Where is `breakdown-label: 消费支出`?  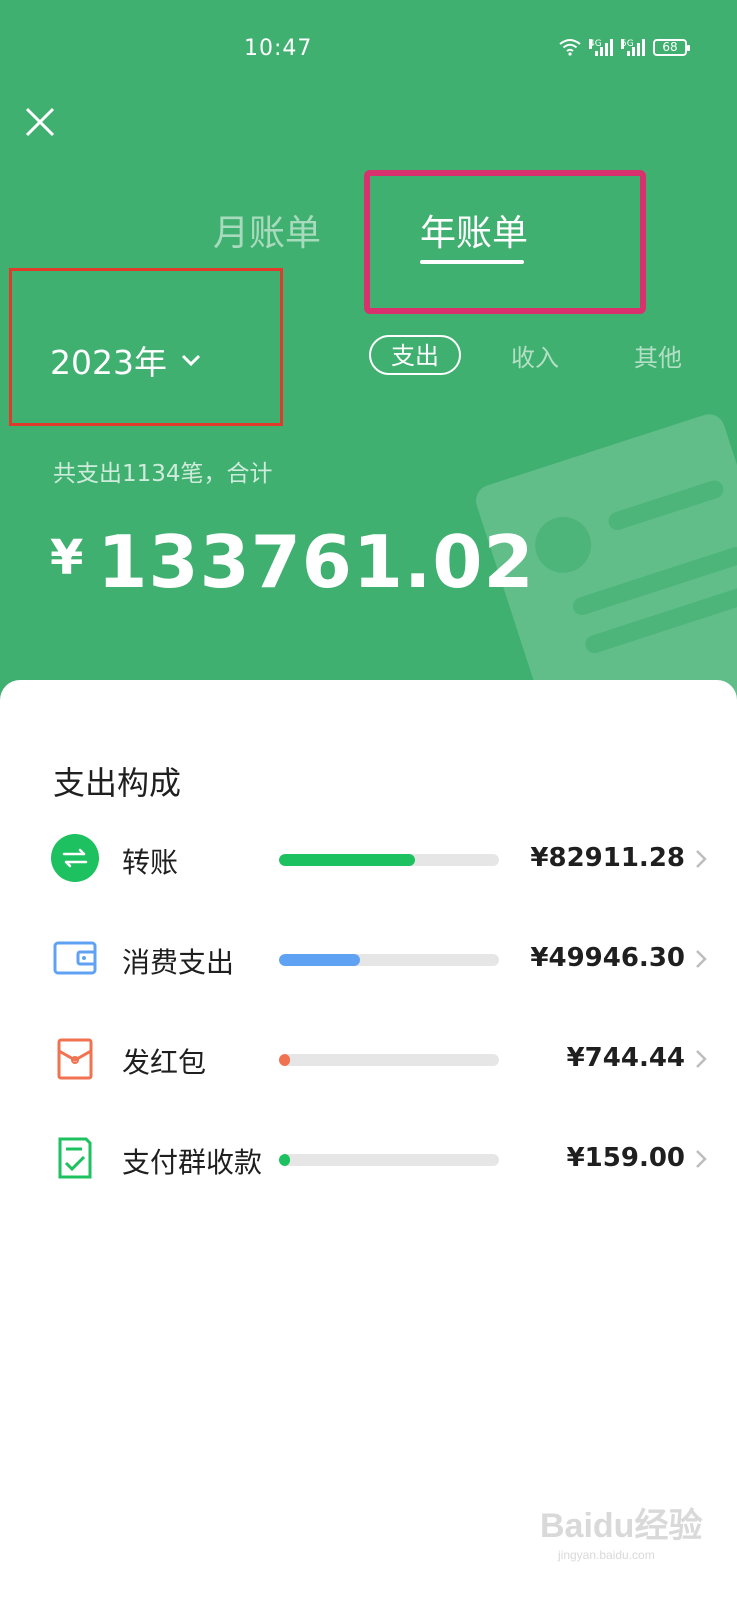 breakdown-label: 消费支出 is located at coordinates (178, 962).